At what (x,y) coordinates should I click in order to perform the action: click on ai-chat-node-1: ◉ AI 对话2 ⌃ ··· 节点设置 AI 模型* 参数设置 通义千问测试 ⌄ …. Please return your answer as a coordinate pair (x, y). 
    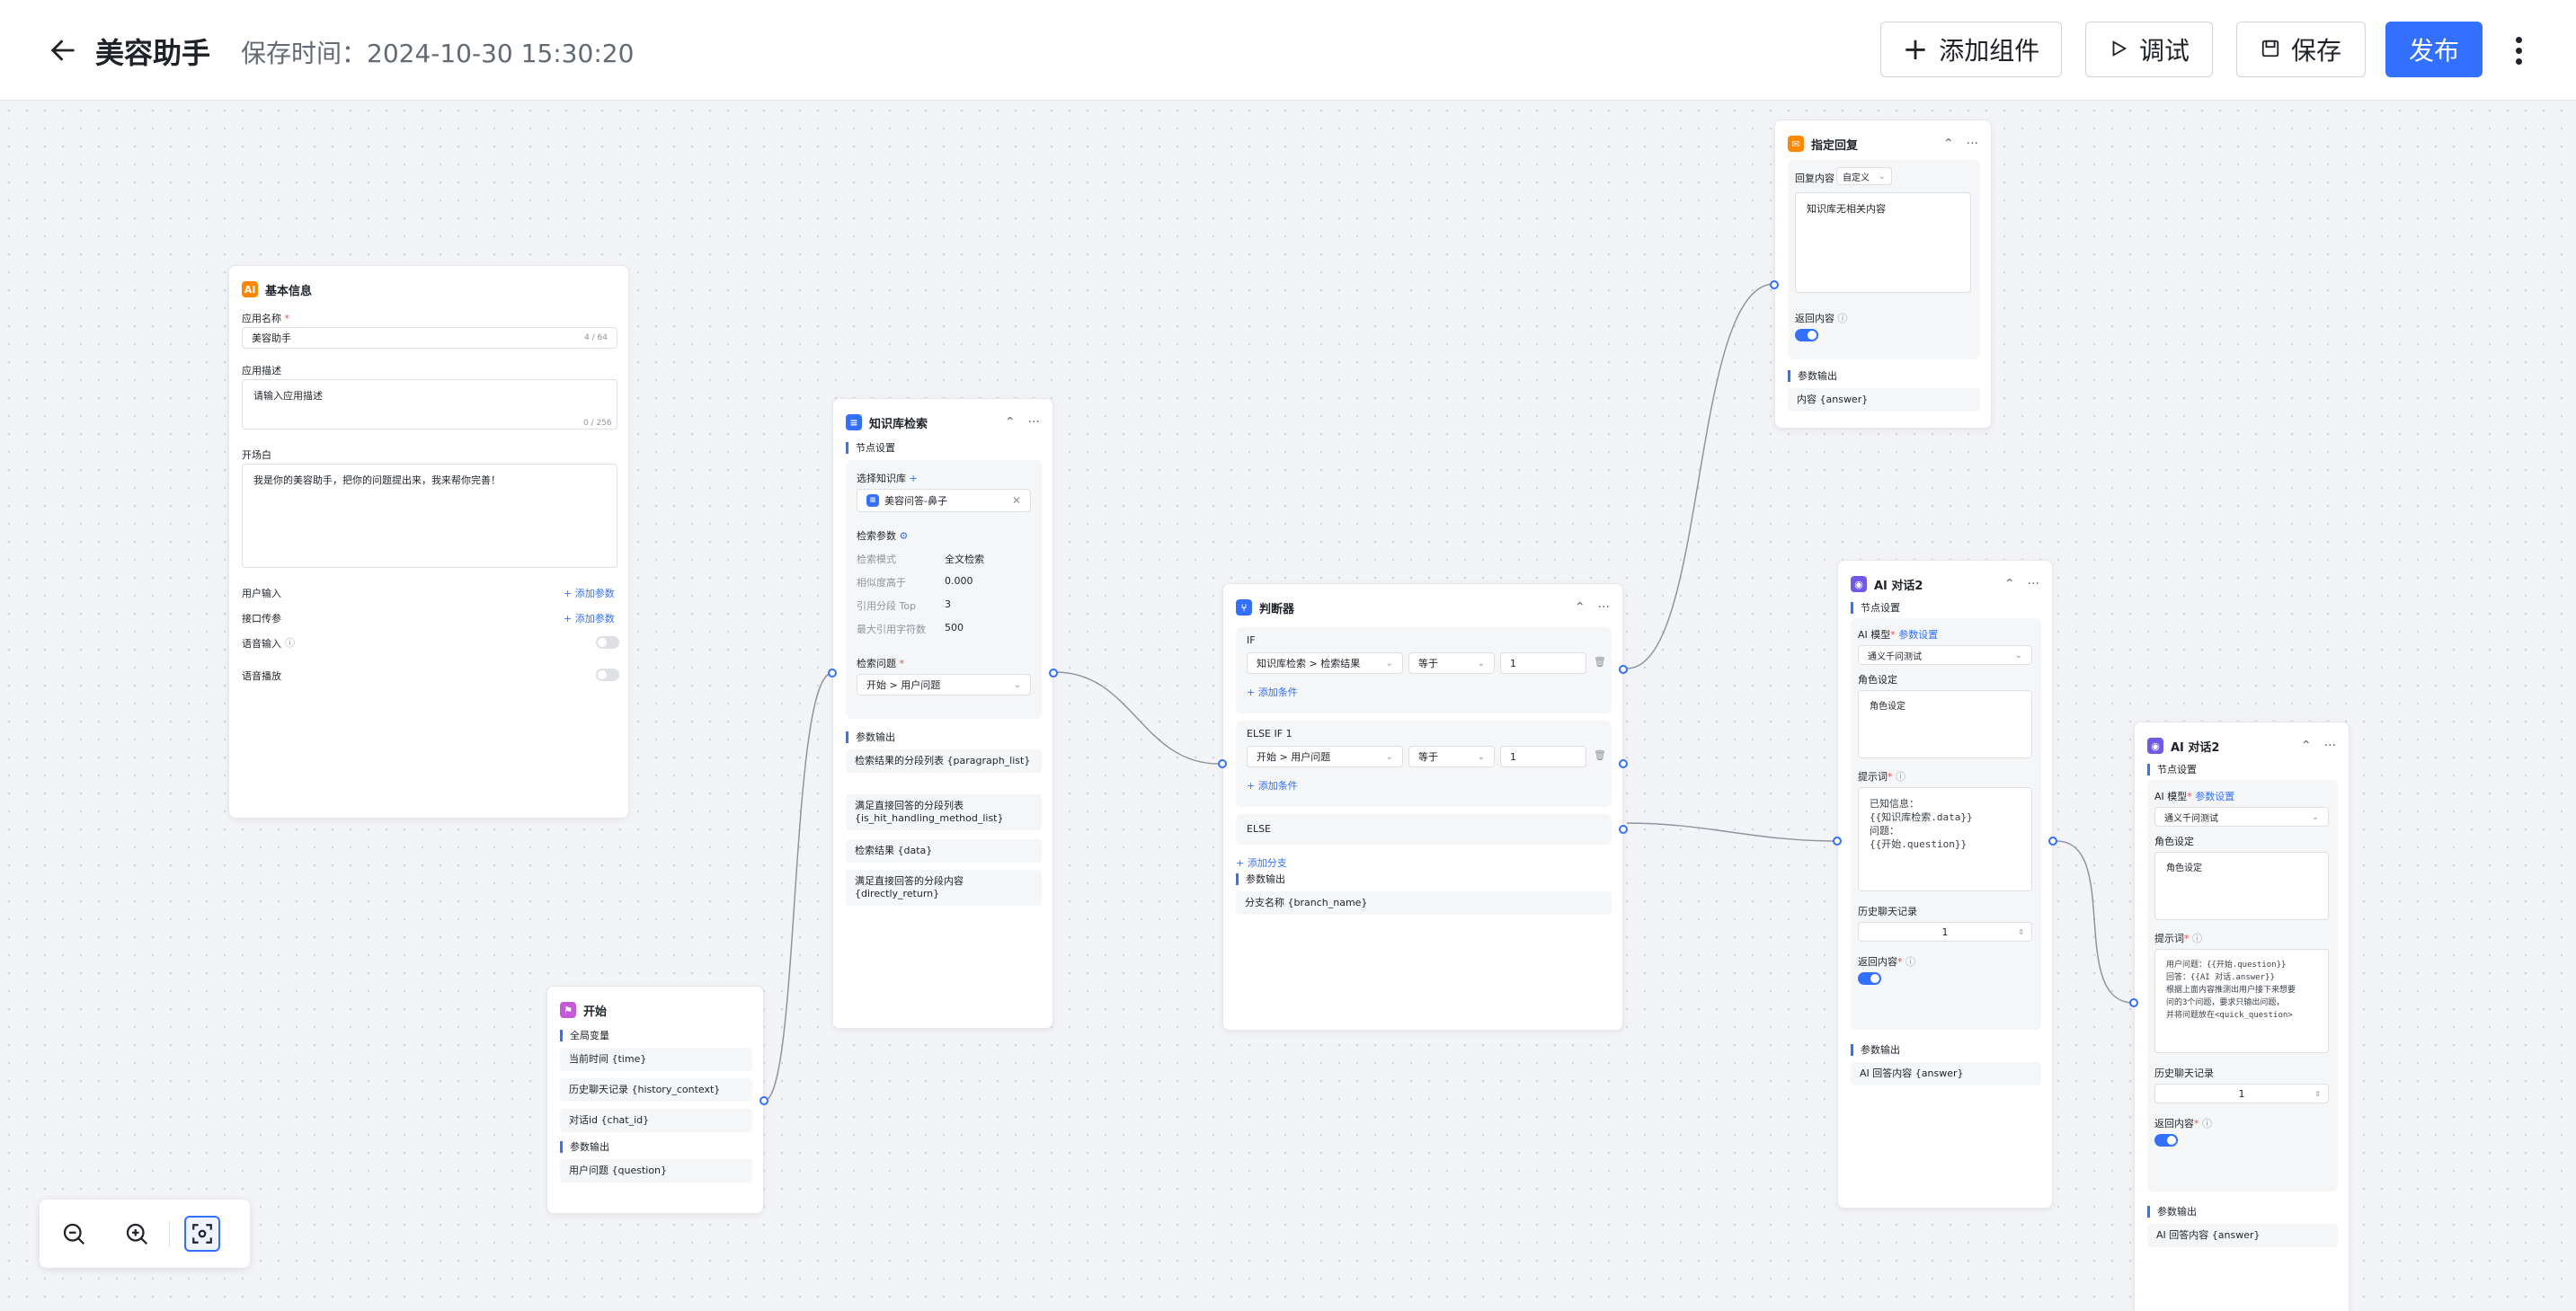
    Looking at the image, I should click on (1945, 884).